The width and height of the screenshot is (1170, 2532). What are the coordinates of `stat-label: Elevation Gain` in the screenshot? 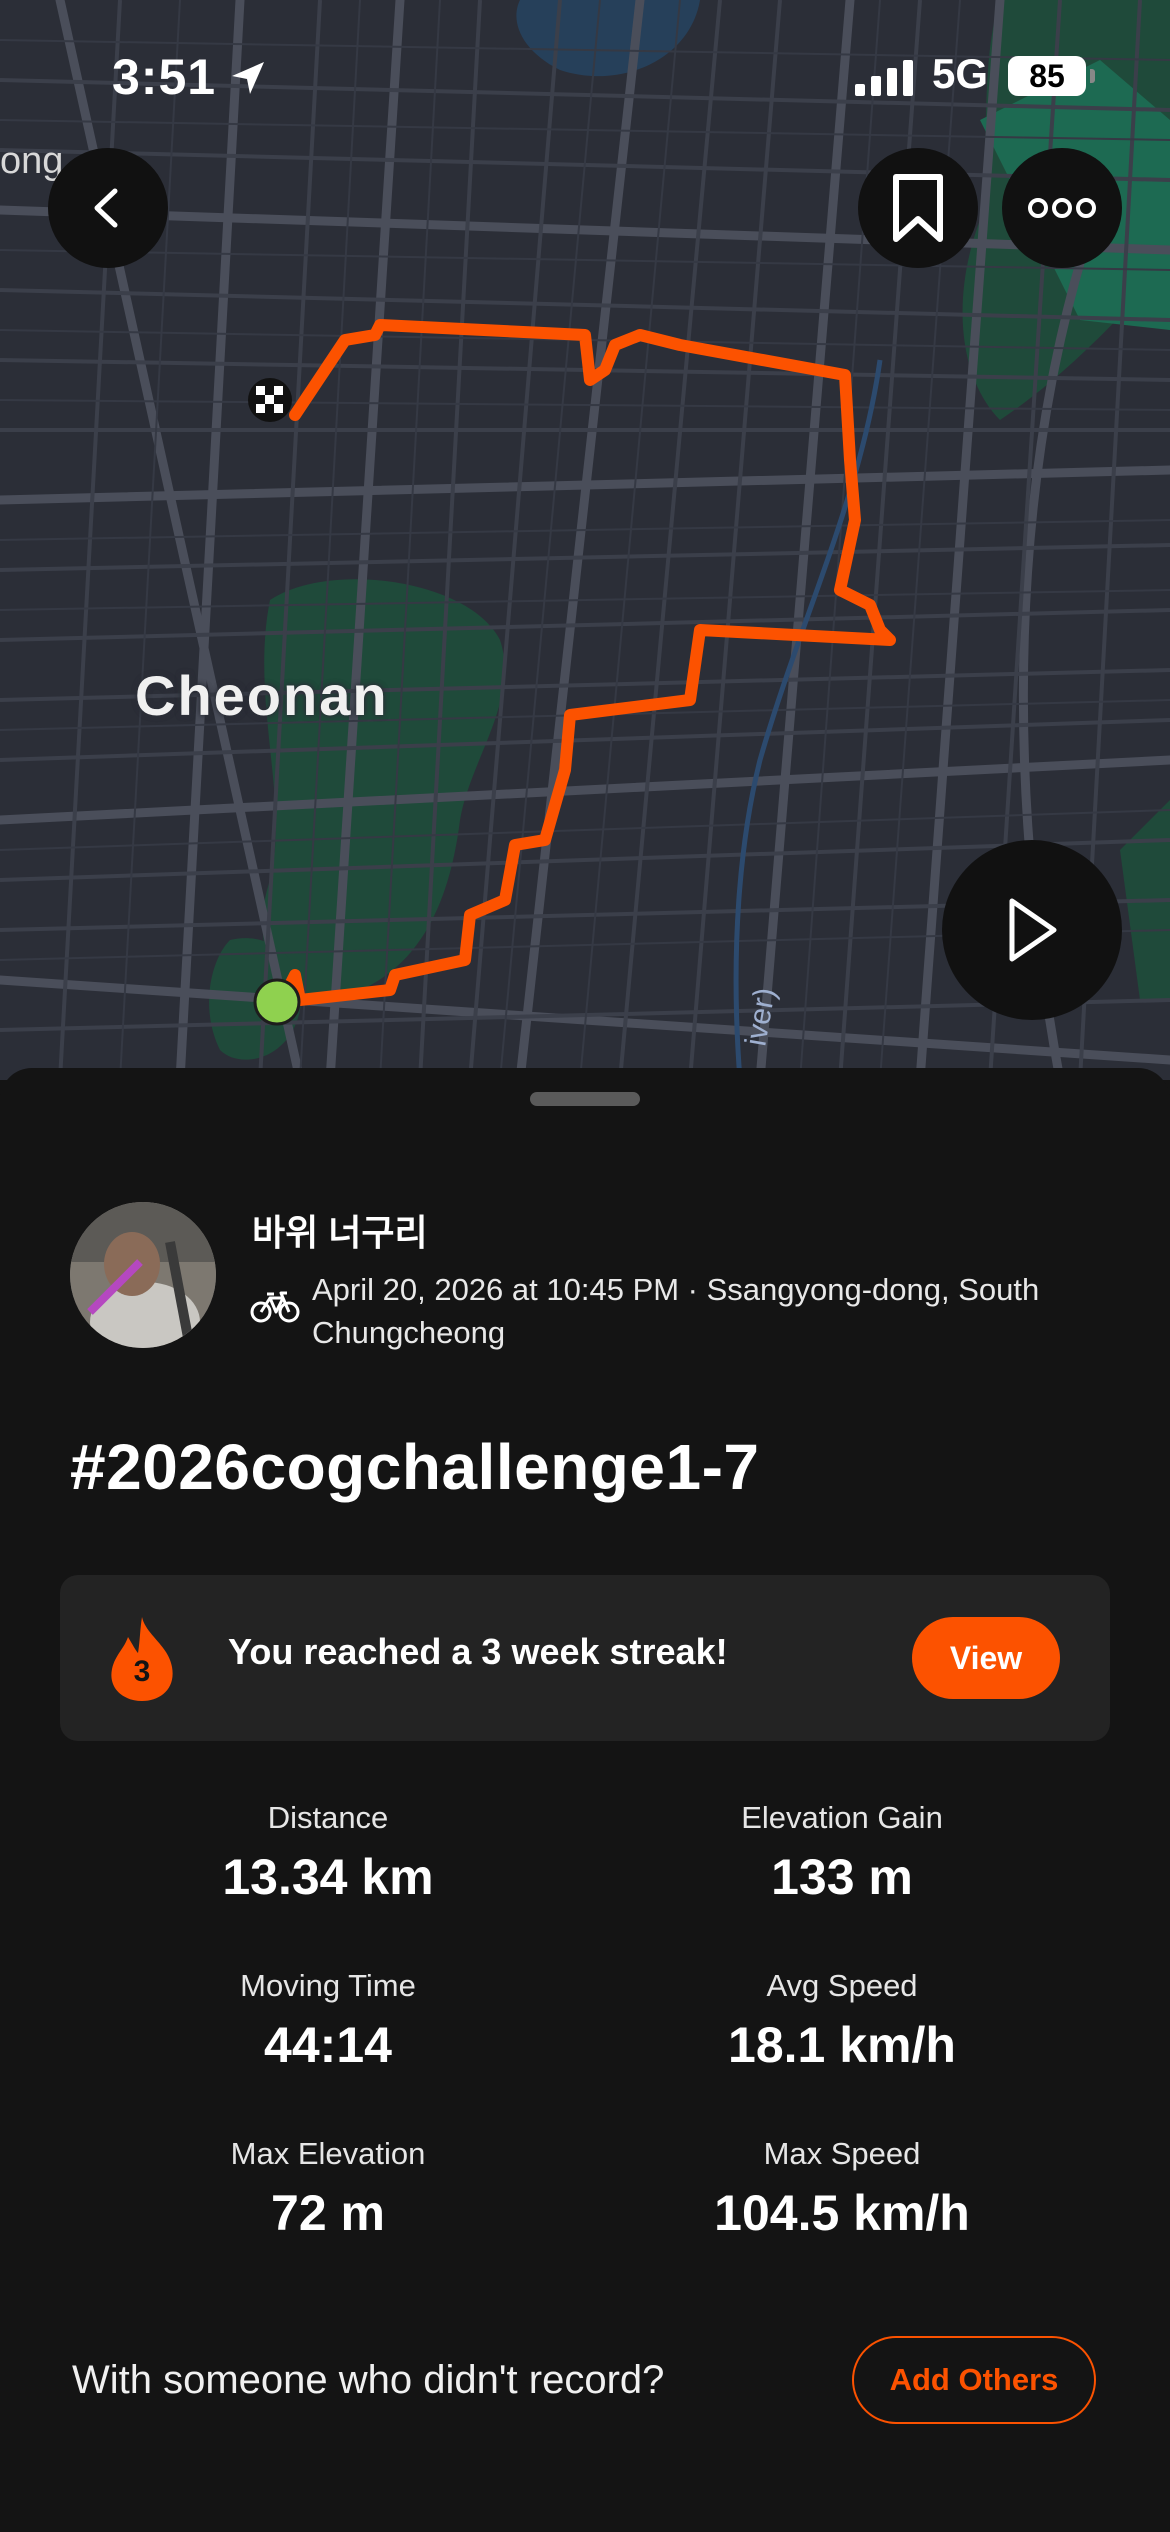 It's located at (842, 1817).